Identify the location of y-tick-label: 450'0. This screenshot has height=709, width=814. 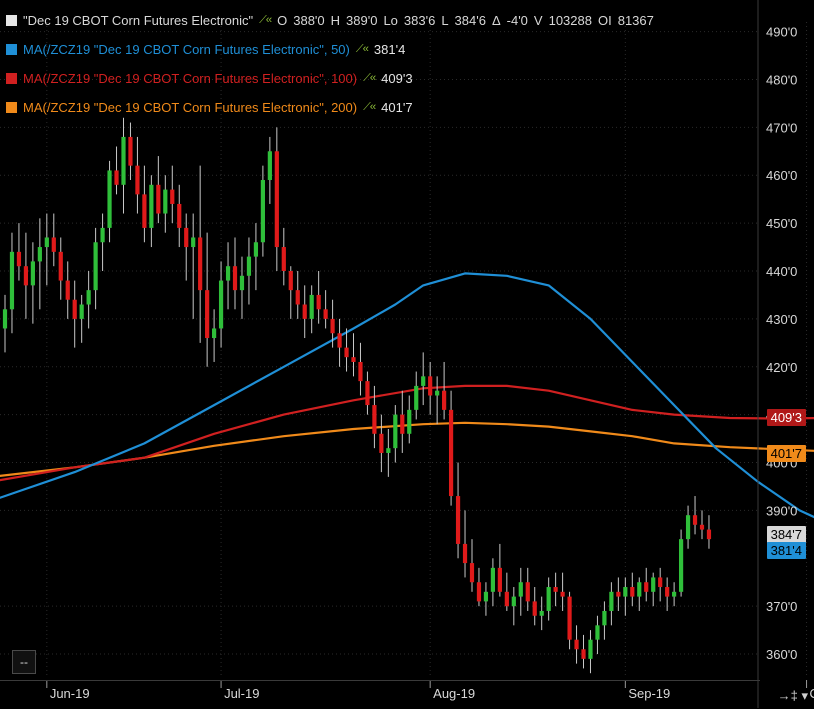
(781, 223).